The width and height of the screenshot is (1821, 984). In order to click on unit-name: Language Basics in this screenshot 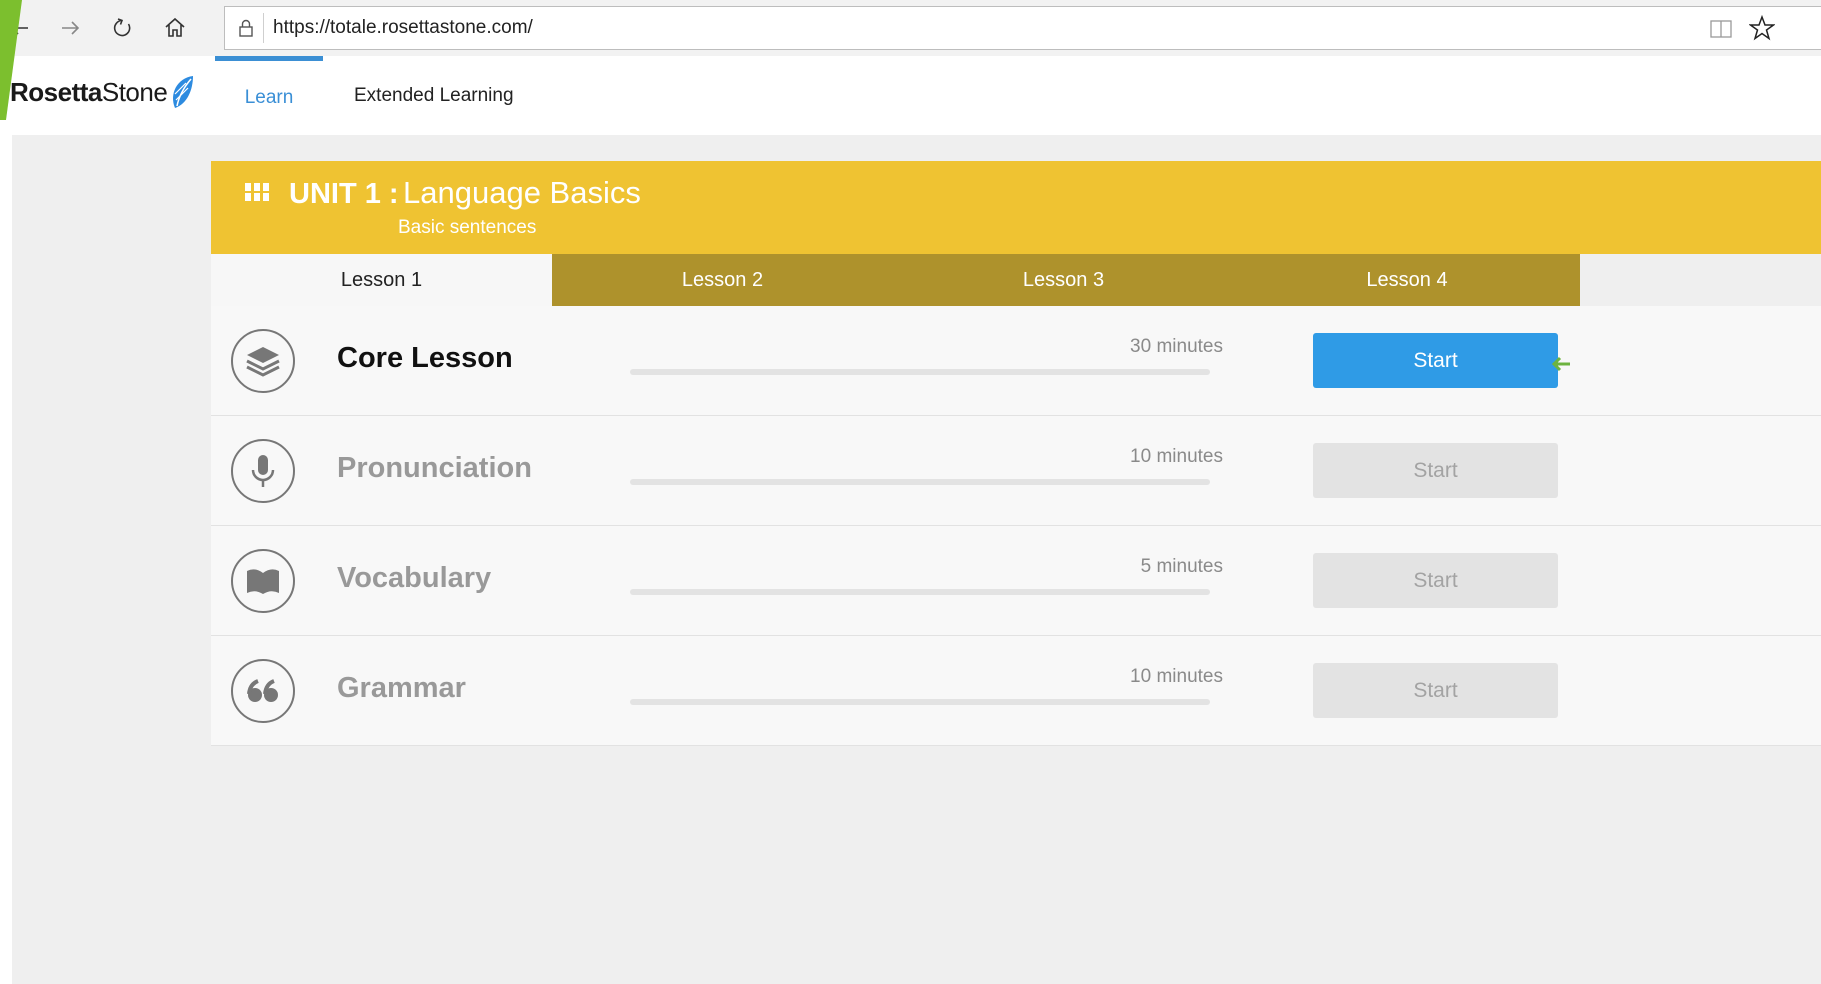, I will do `click(522, 192)`.